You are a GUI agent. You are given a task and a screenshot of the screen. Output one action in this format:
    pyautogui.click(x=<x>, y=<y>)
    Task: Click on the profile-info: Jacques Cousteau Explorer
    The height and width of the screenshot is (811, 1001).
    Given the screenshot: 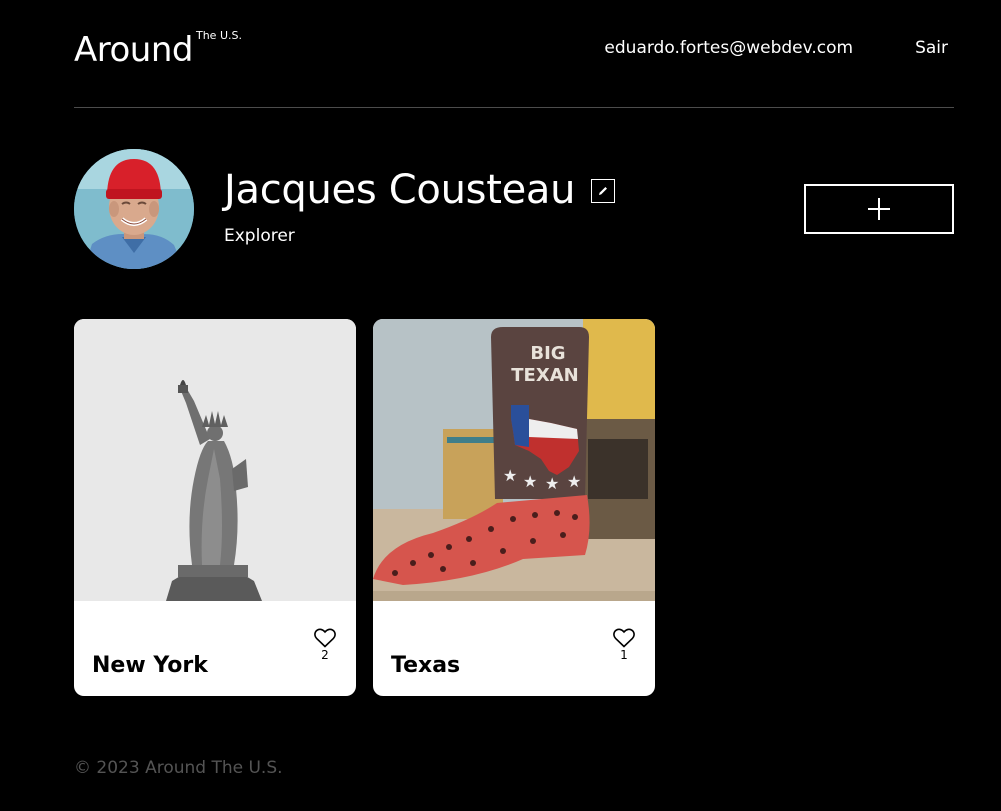 What is the action you would take?
    pyautogui.click(x=420, y=206)
    